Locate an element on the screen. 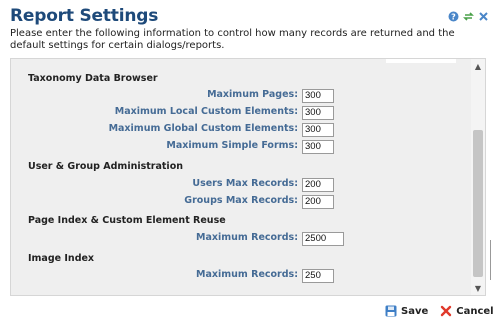 The width and height of the screenshot is (497, 327). groups-max-records-label: Groups Max Records: is located at coordinates (241, 200).